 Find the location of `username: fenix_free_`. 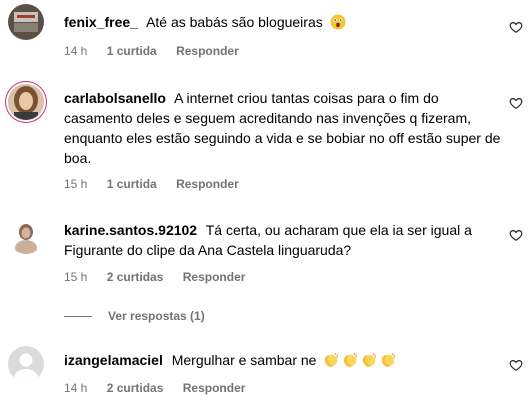

username: fenix_free_ is located at coordinates (101, 22).